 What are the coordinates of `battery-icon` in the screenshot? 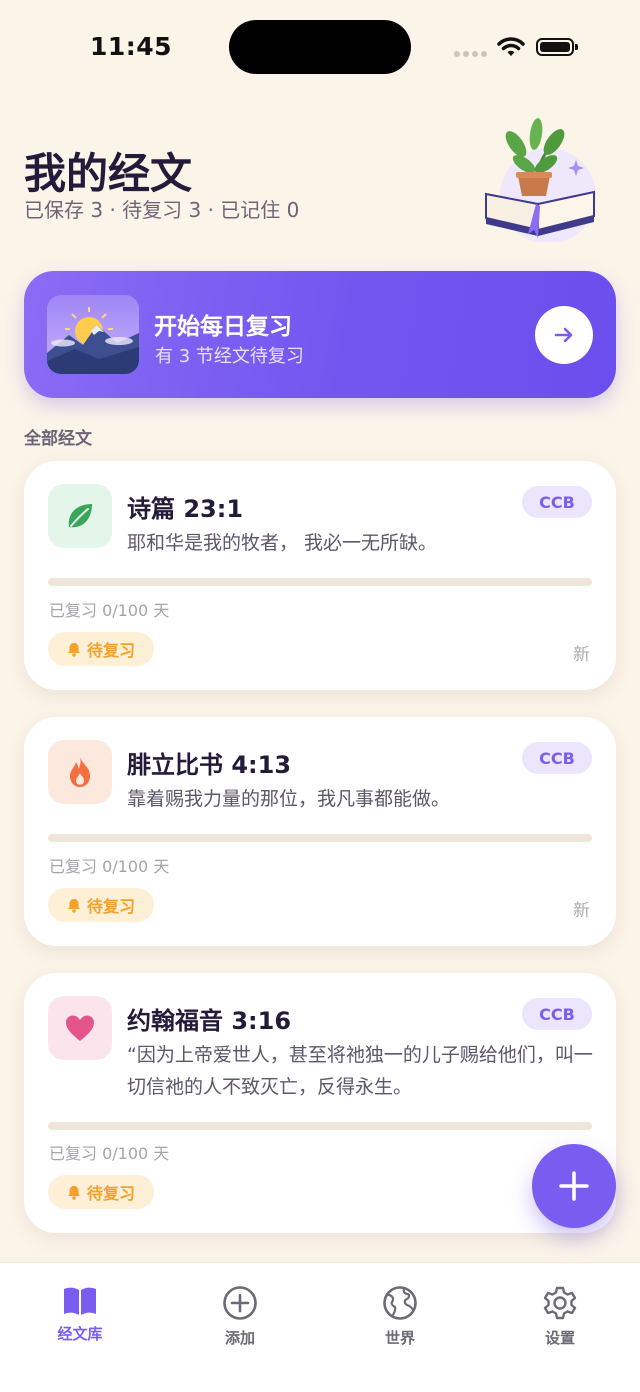 It's located at (557, 47).